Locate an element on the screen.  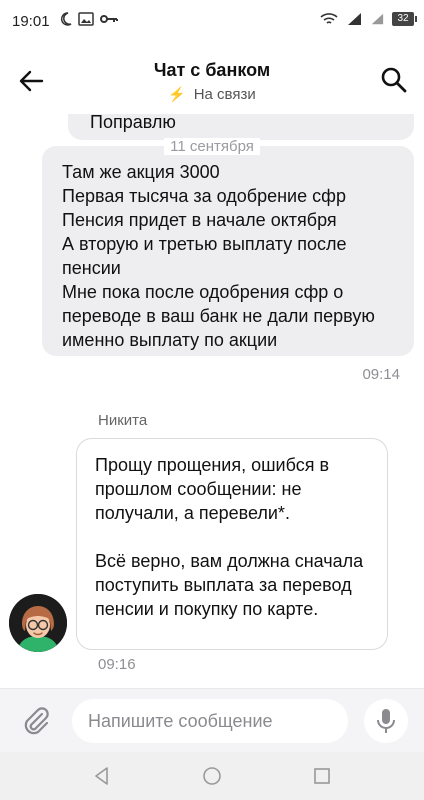
avatar is located at coordinates (38, 623).